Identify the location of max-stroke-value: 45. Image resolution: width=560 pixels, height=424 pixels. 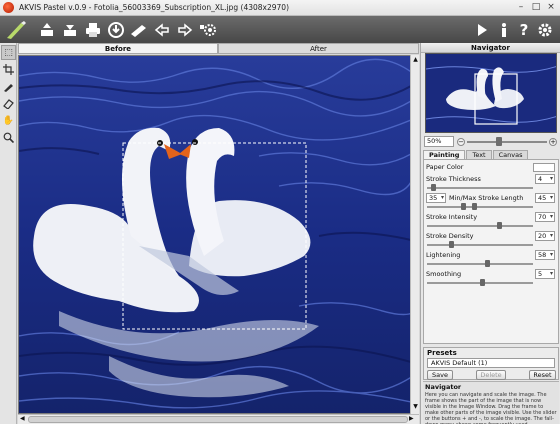
(545, 198).